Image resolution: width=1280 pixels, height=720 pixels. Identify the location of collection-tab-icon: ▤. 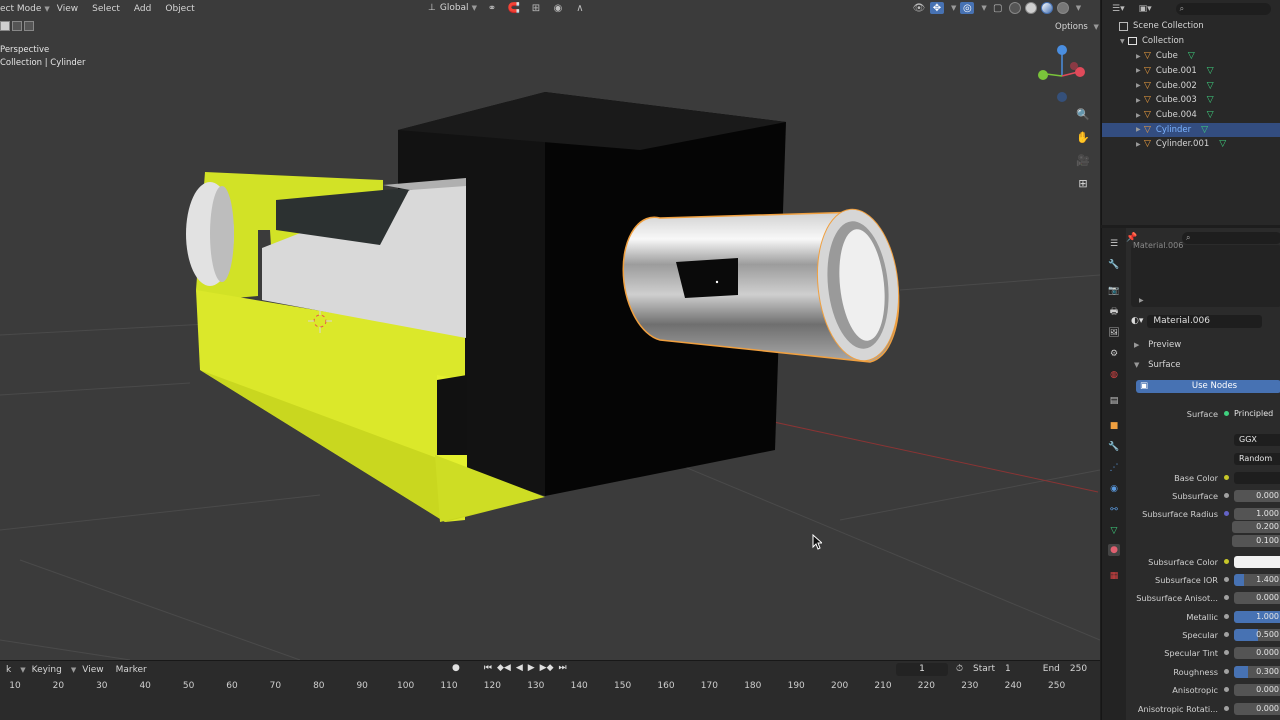
(1114, 401).